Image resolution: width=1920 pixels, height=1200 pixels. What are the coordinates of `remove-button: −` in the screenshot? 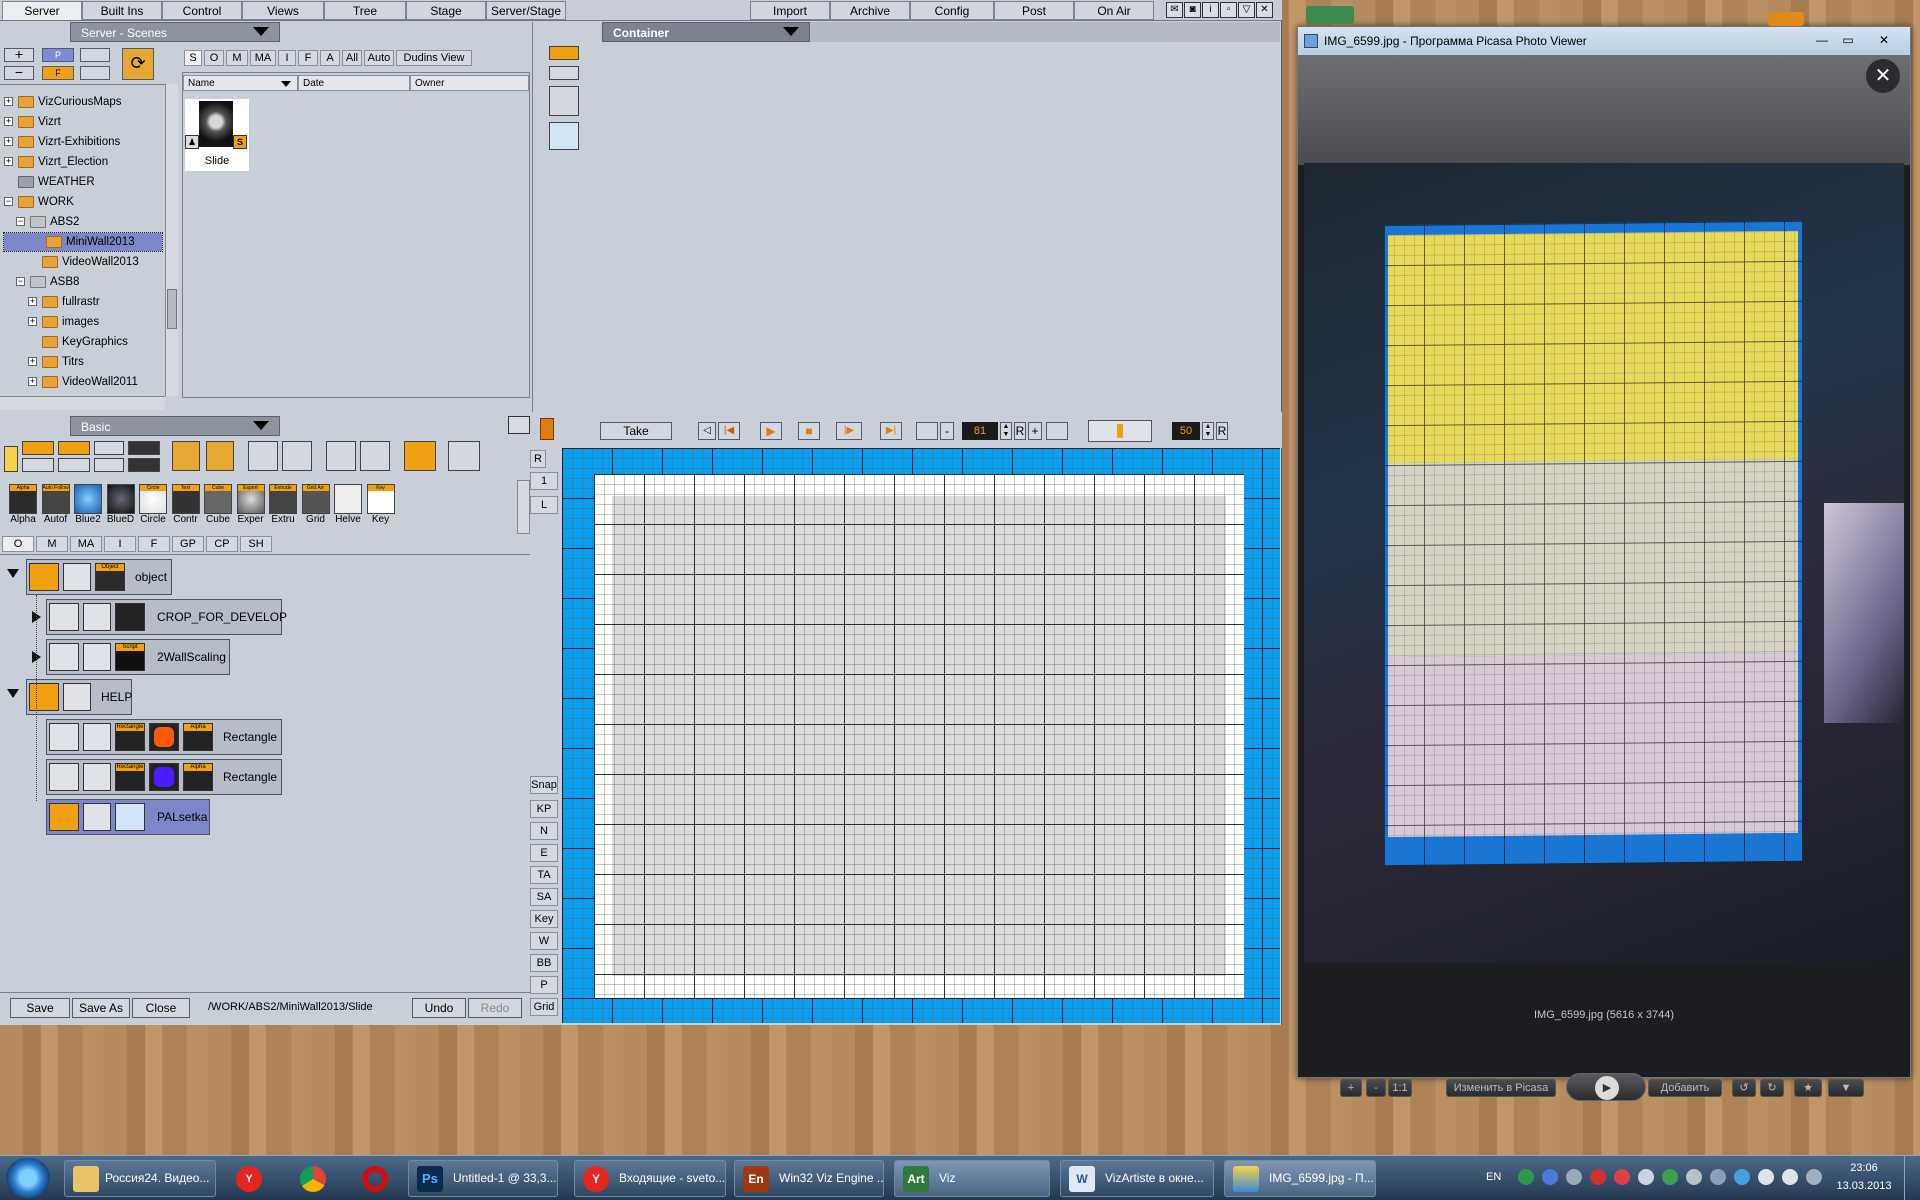 It's located at (19, 72).